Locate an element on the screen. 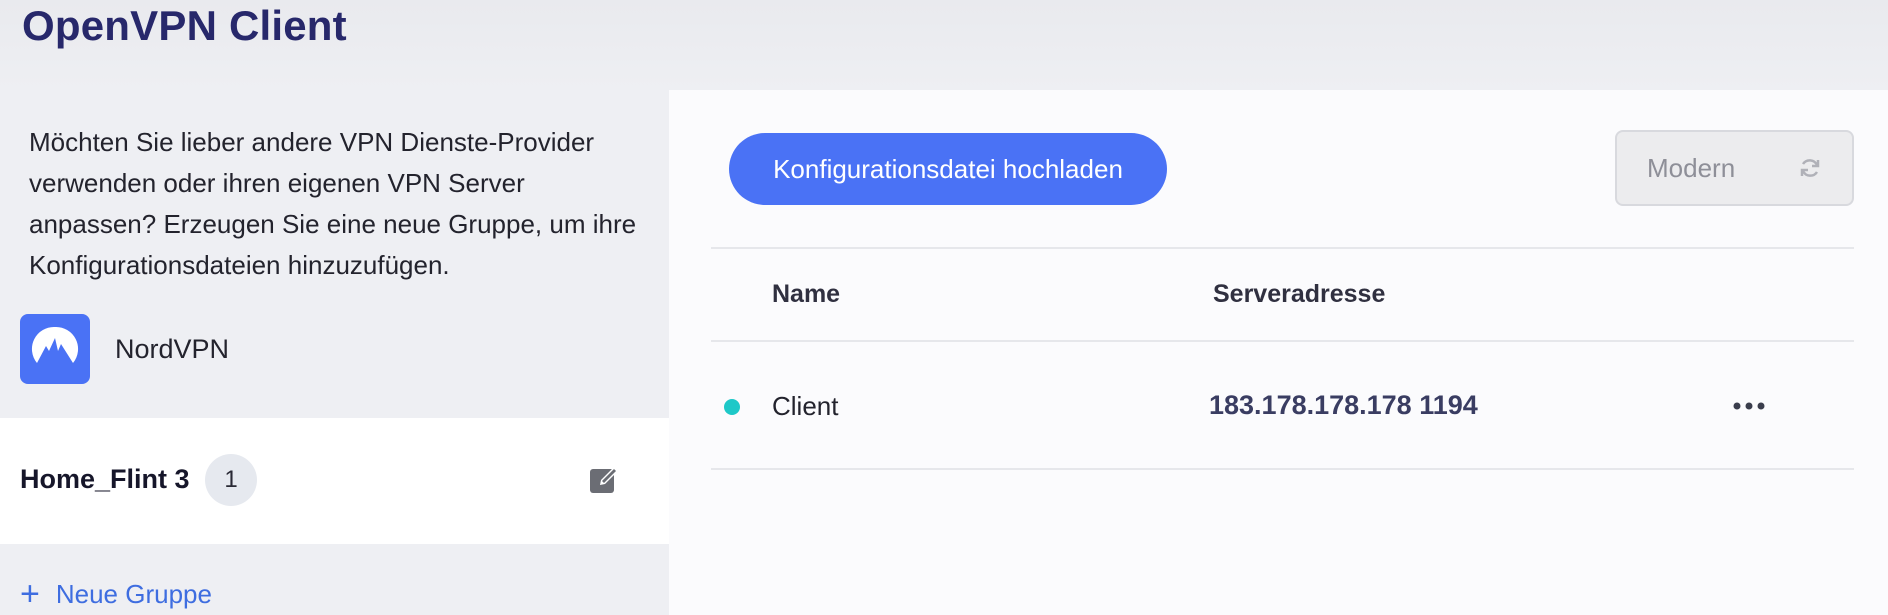 The image size is (1888, 615). nordvpn-logo-icon is located at coordinates (55, 349).